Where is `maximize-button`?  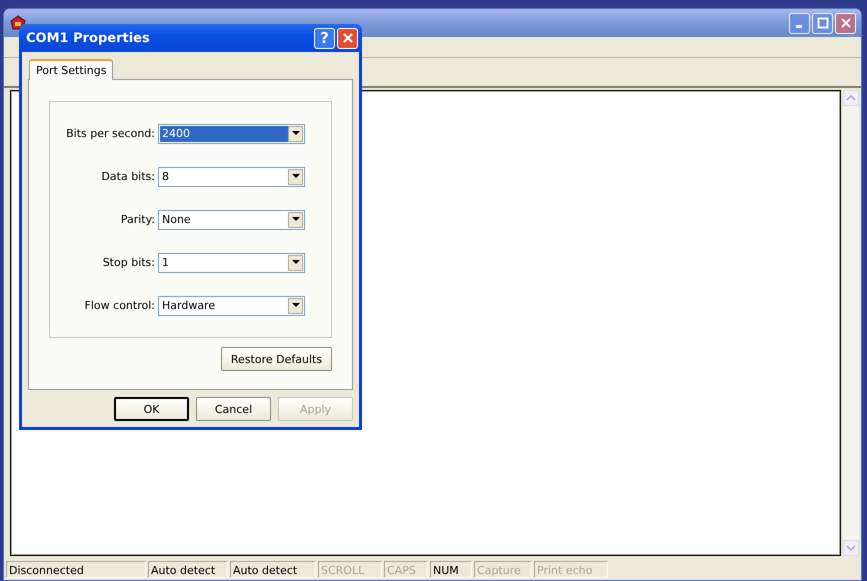 maximize-button is located at coordinates (822, 23).